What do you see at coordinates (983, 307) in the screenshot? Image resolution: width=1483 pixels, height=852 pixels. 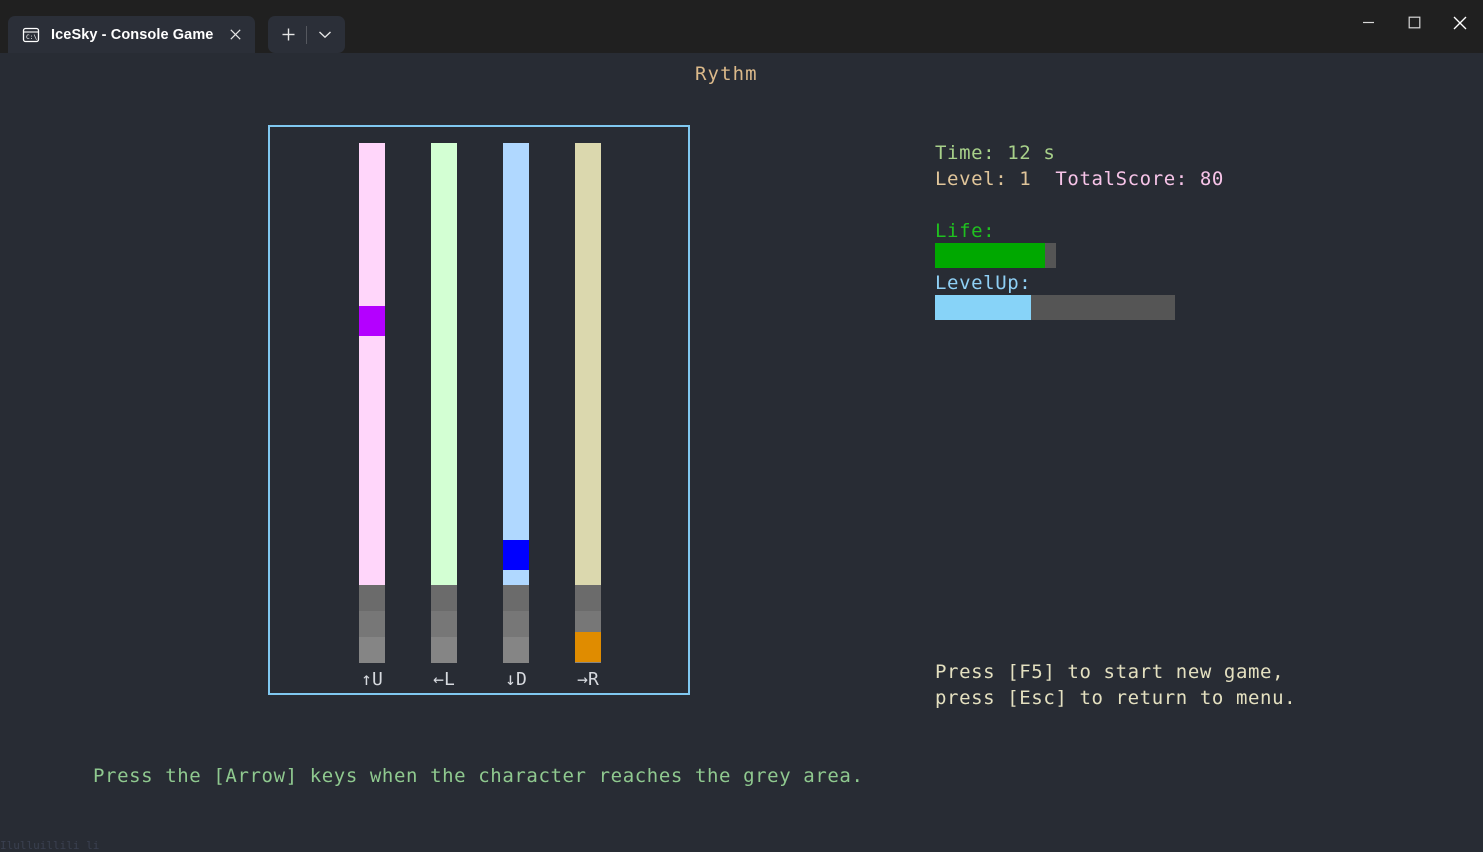 I see `levelup-bar-fill` at bounding box center [983, 307].